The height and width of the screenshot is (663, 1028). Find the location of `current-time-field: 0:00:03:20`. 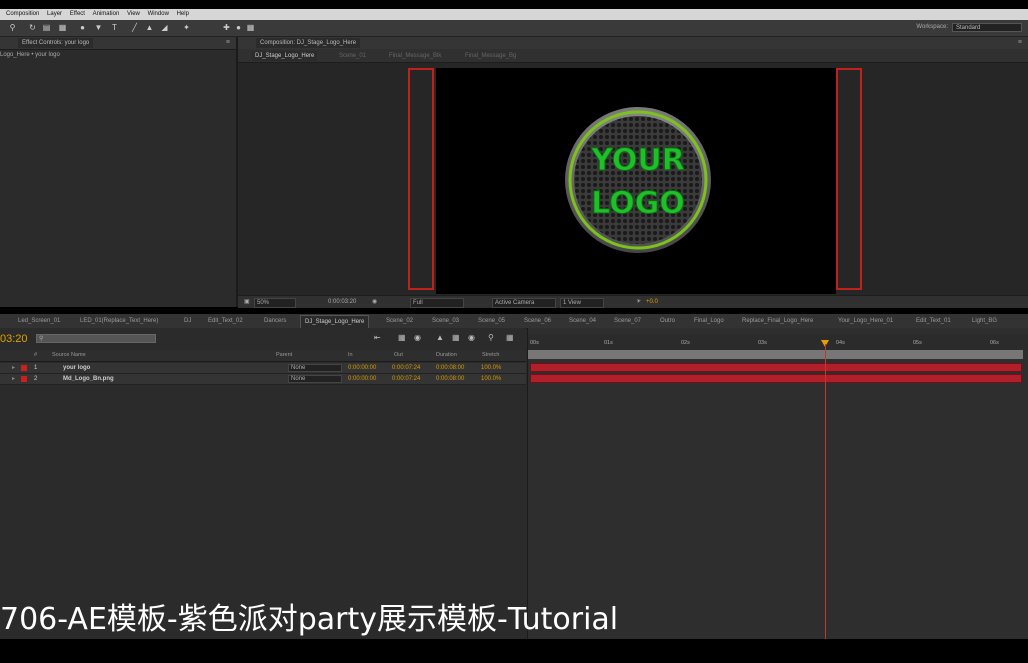

current-time-field: 0:00:03:20 is located at coordinates (342, 302).